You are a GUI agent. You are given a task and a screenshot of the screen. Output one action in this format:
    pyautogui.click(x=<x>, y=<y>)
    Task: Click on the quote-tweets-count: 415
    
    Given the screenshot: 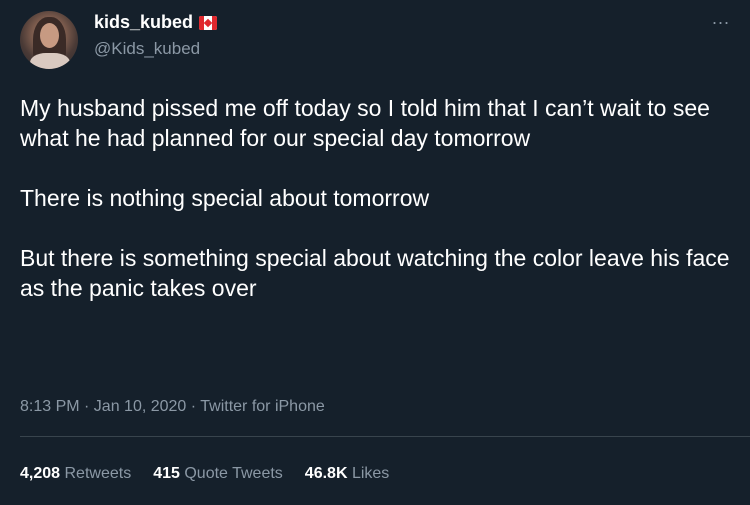 What is the action you would take?
    pyautogui.click(x=166, y=473)
    